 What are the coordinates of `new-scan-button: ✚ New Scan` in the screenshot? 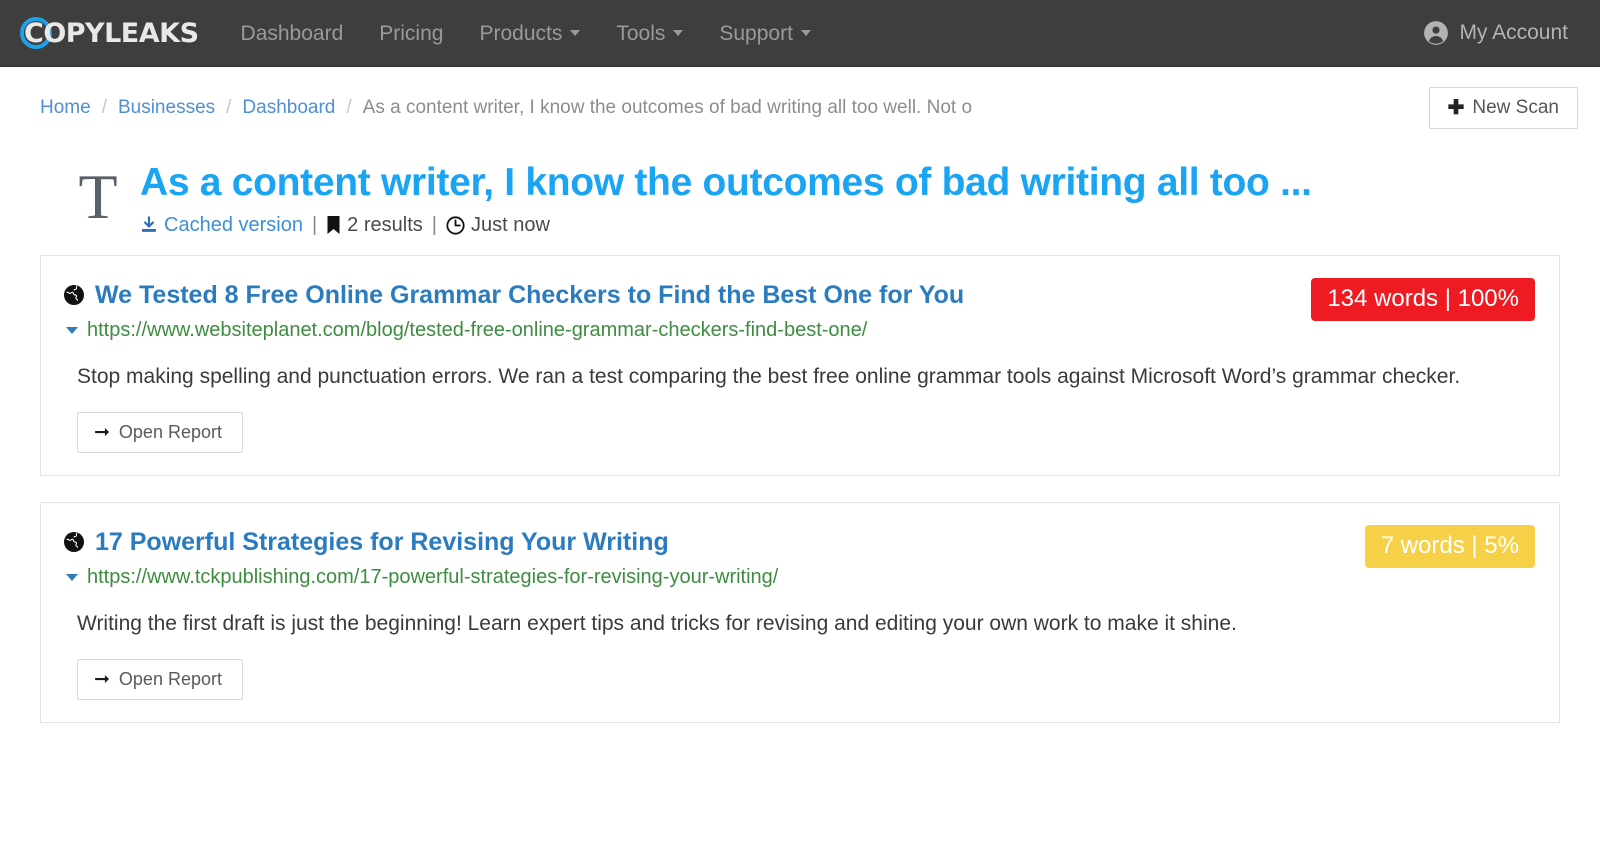 It's located at (1503, 108).